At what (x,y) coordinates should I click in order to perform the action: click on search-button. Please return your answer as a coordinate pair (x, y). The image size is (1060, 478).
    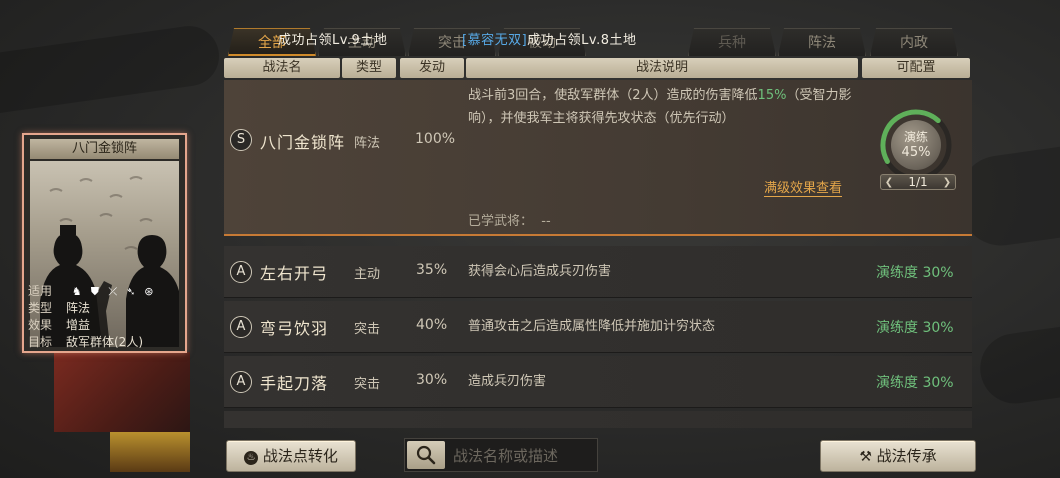
    Looking at the image, I should click on (426, 455).